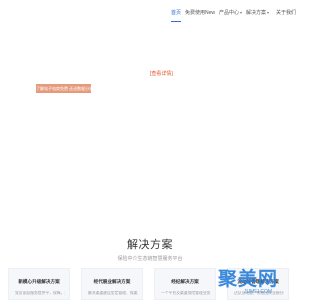  I want to click on nav-item-solutions-label: 解决方案, so click(256, 13).